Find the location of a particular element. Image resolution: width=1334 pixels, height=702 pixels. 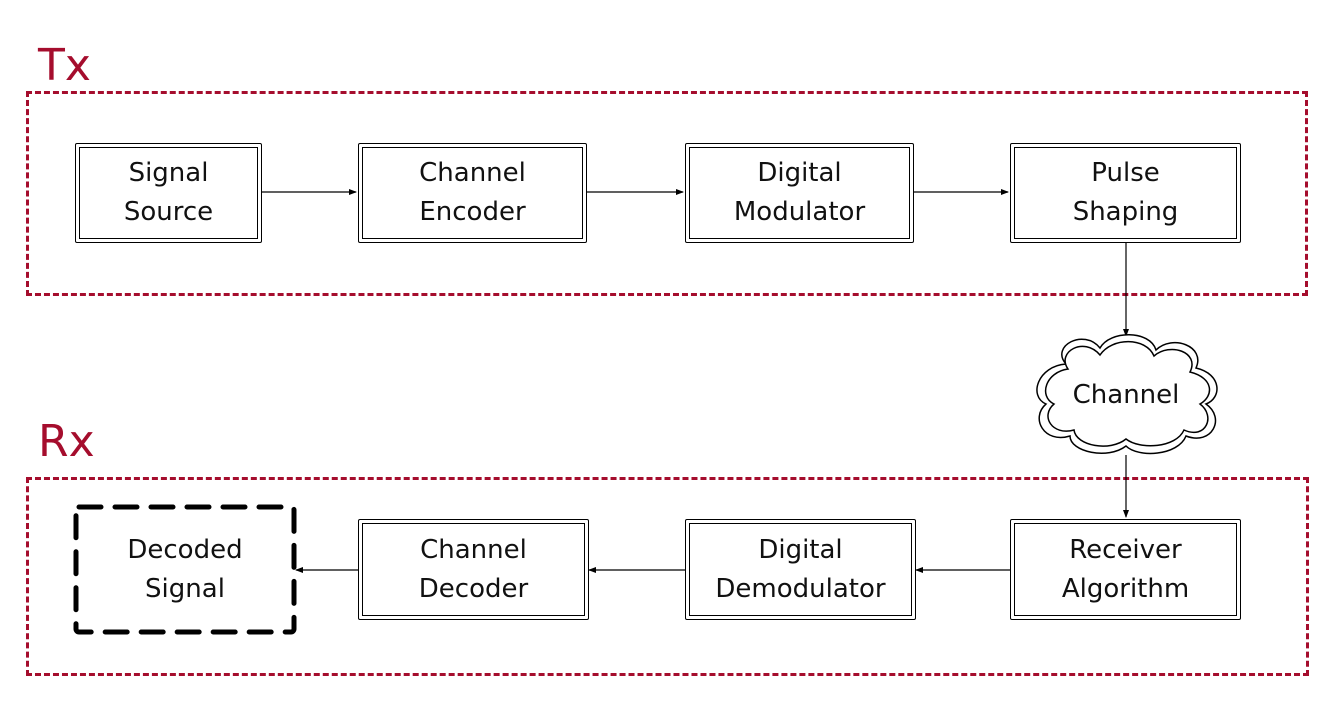

block-receiver-algorithm: Receiver Algorithm is located at coordinates (1125, 569).